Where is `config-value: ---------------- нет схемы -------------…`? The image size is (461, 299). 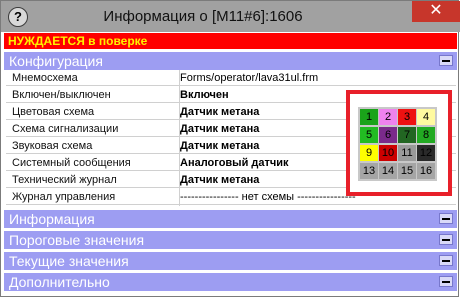
config-value: ---------------- нет схемы -------------… is located at coordinates (268, 197).